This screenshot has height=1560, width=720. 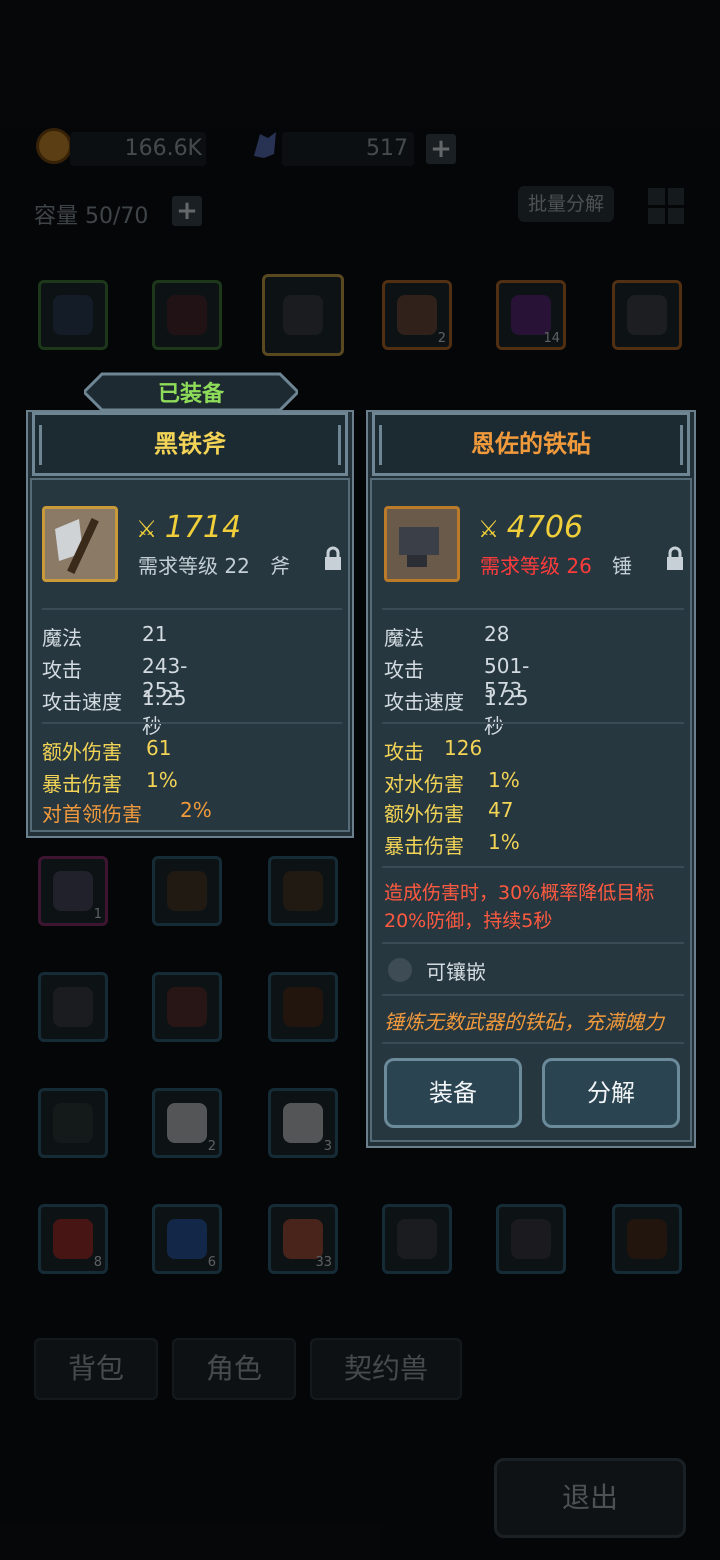 What do you see at coordinates (519, 893) in the screenshot?
I see `special-effect-line1: 造成伤害时，30%概率降低目标` at bounding box center [519, 893].